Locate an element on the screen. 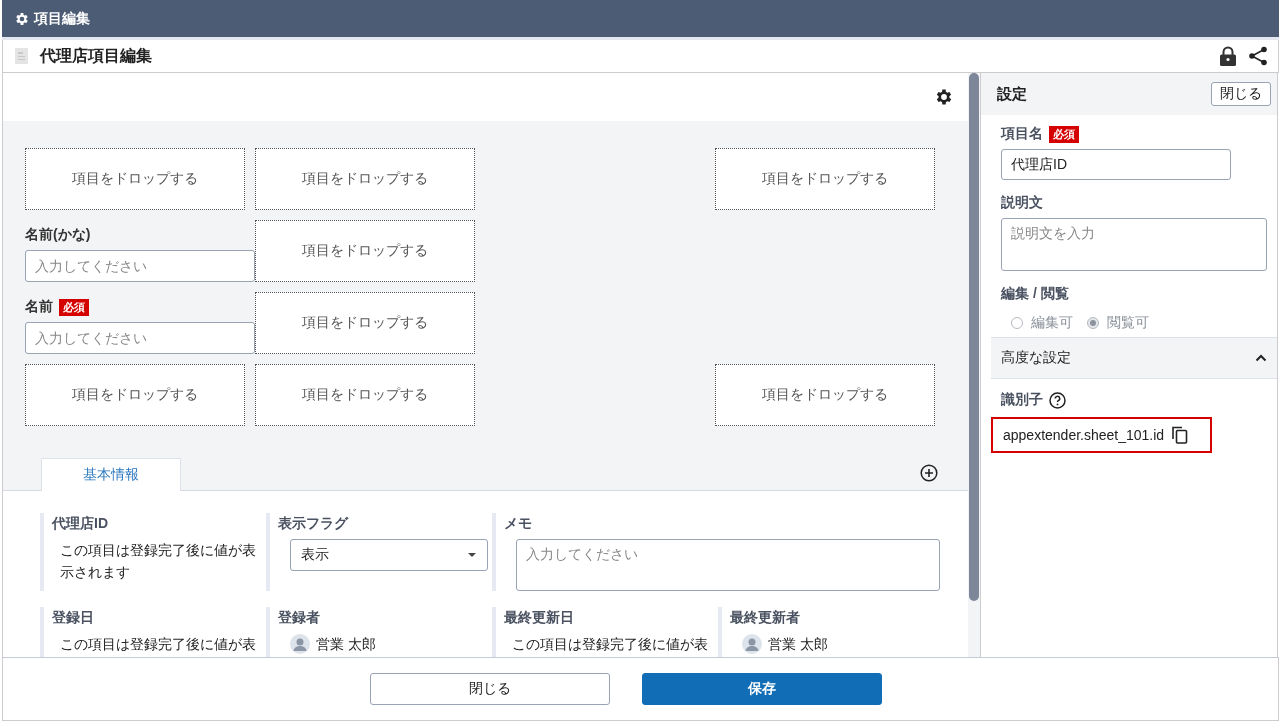 Image resolution: width=1281 pixels, height=723 pixels. section-title: 高度な設定 is located at coordinates (1036, 358).